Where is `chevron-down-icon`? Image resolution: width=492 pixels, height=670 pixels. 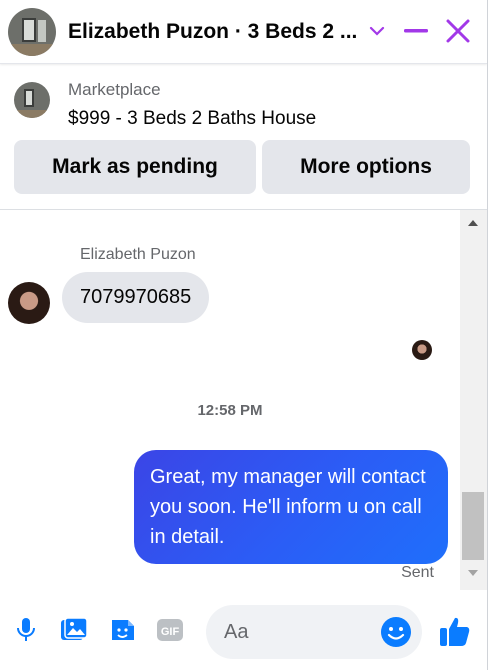
chevron-down-icon is located at coordinates (377, 31).